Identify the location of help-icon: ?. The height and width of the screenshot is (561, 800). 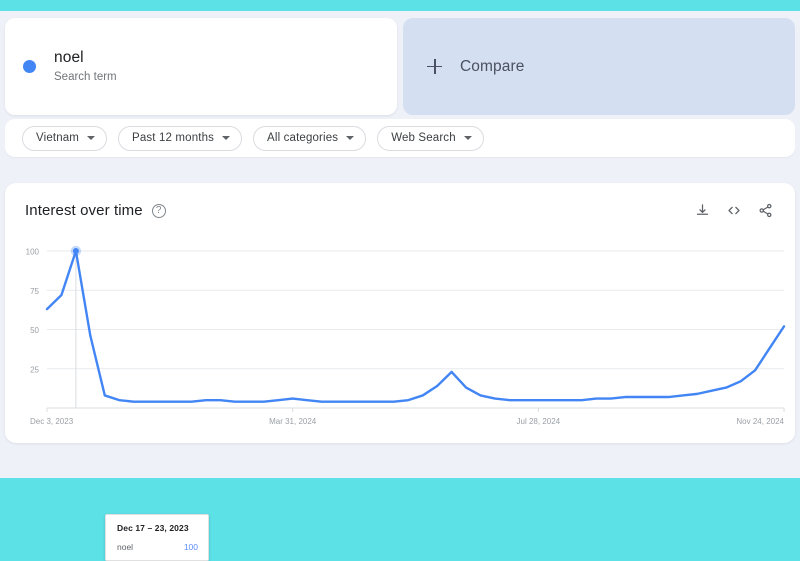
(158, 210).